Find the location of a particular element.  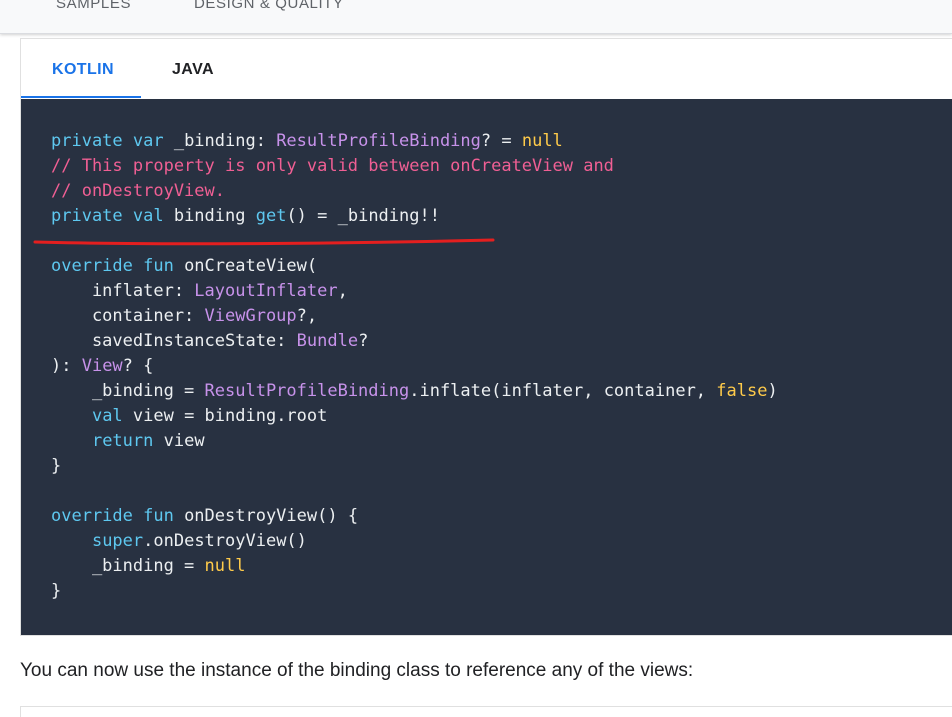

code-line: container: ViewGroup?, is located at coordinates (184, 316).